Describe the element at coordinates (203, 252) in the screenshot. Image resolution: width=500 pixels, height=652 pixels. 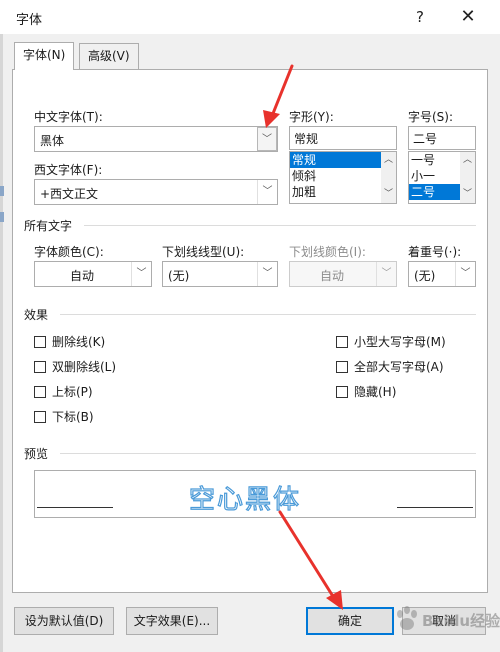
I see `underline-style-label: 下划线线型(U):` at that location.